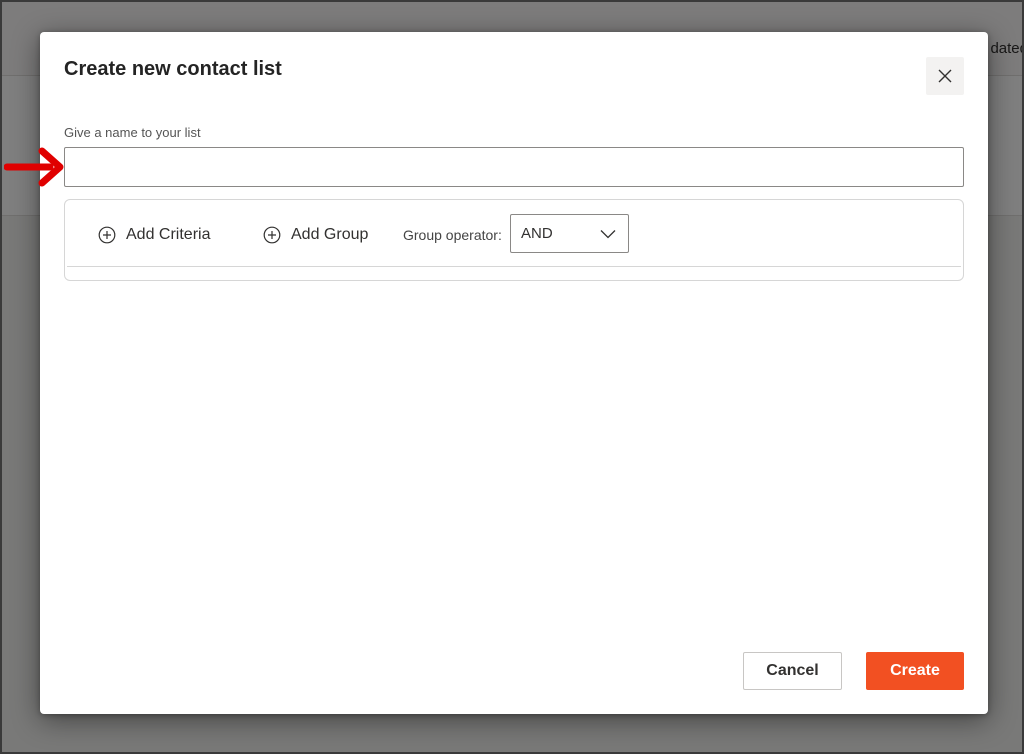 The image size is (1024, 754). I want to click on add-group-button: Add Group, so click(315, 235).